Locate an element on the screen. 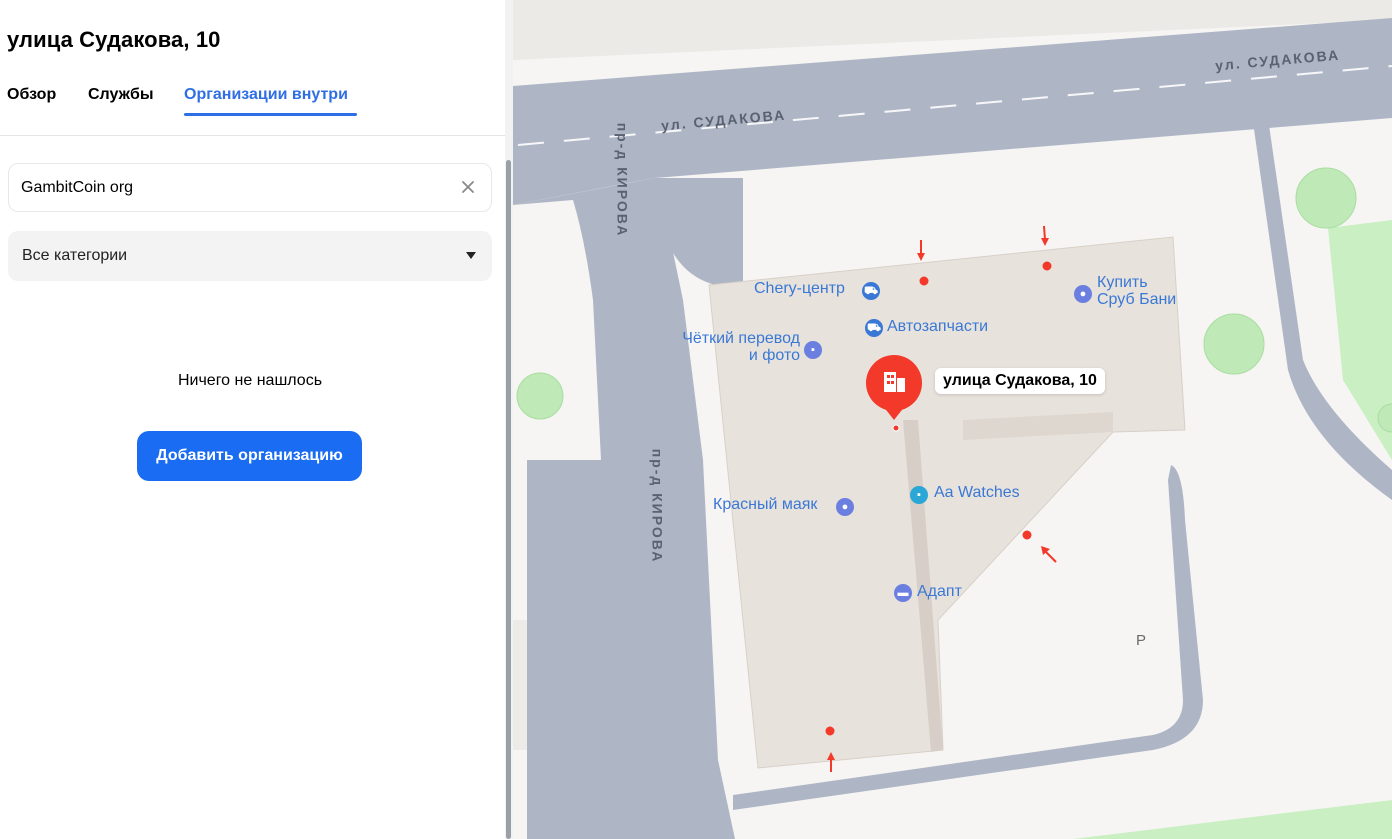 The width and height of the screenshot is (1392, 839). search-field is located at coordinates (250, 187).